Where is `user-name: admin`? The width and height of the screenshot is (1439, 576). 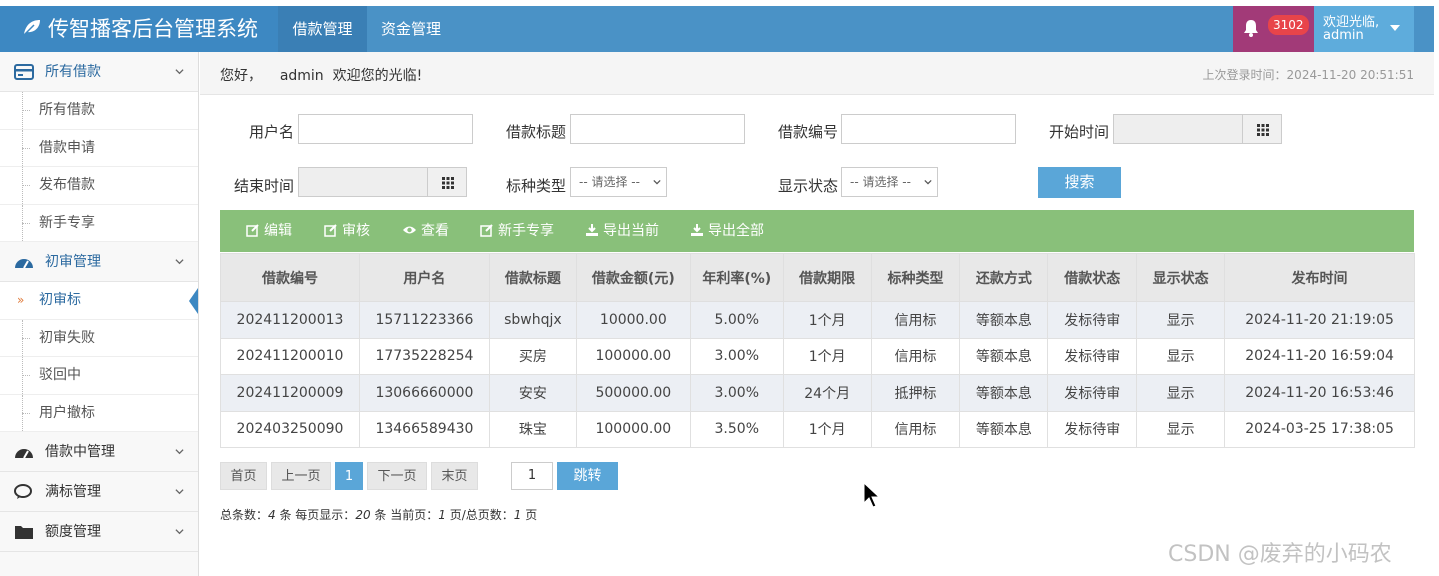
user-name: admin is located at coordinates (1343, 35).